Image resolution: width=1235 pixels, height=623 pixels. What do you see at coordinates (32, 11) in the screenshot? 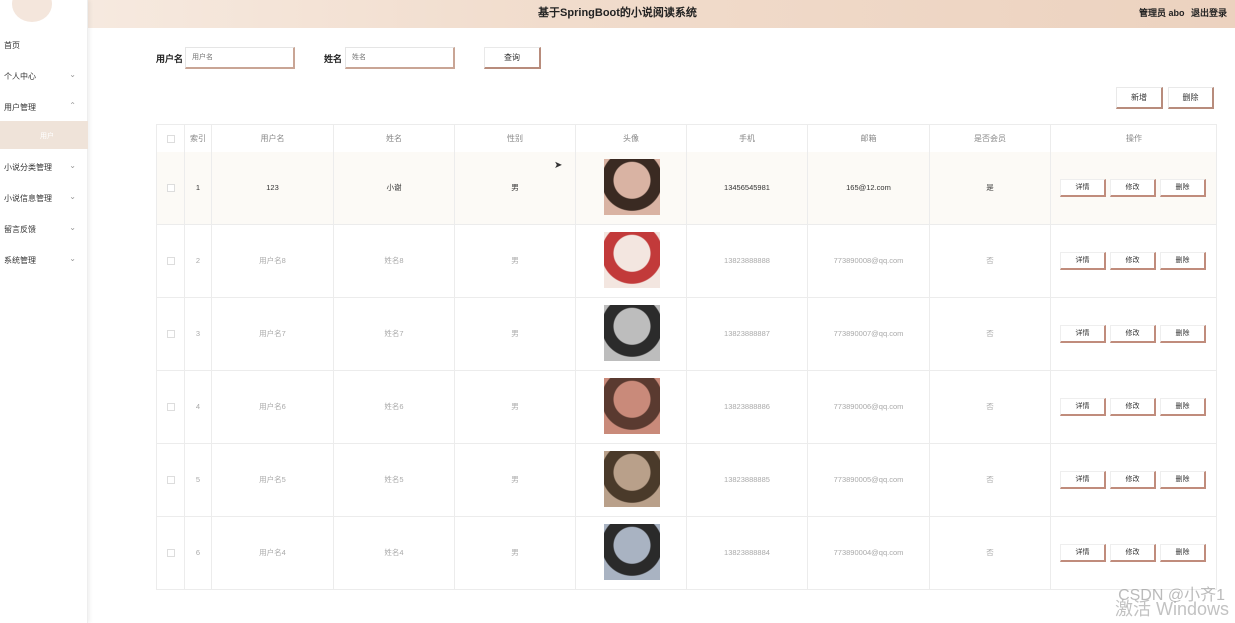
I see `logo` at bounding box center [32, 11].